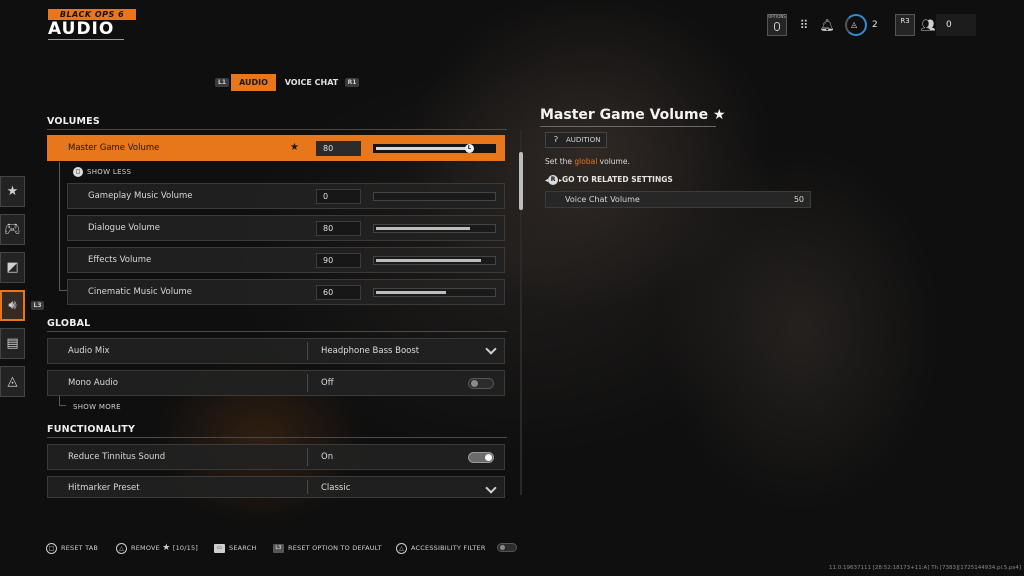 The width and height of the screenshot is (1024, 576). Describe the element at coordinates (37, 305) in the screenshot. I see `l3-hint: L3` at that location.